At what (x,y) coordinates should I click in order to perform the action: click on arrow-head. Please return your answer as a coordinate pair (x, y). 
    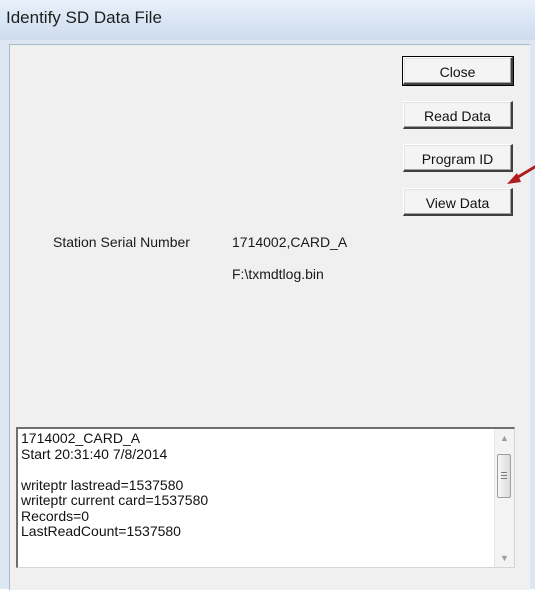
    Looking at the image, I should click on (514, 178).